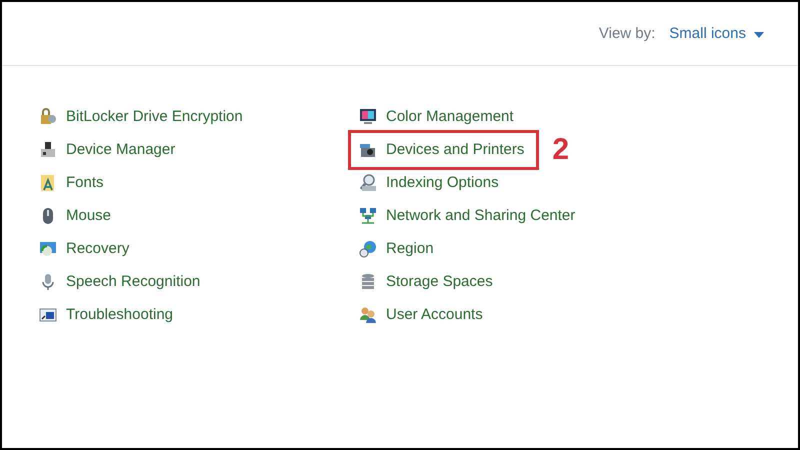 This screenshot has width=800, height=450. What do you see at coordinates (75, 216) in the screenshot?
I see `control-panel-link: Mouse` at bounding box center [75, 216].